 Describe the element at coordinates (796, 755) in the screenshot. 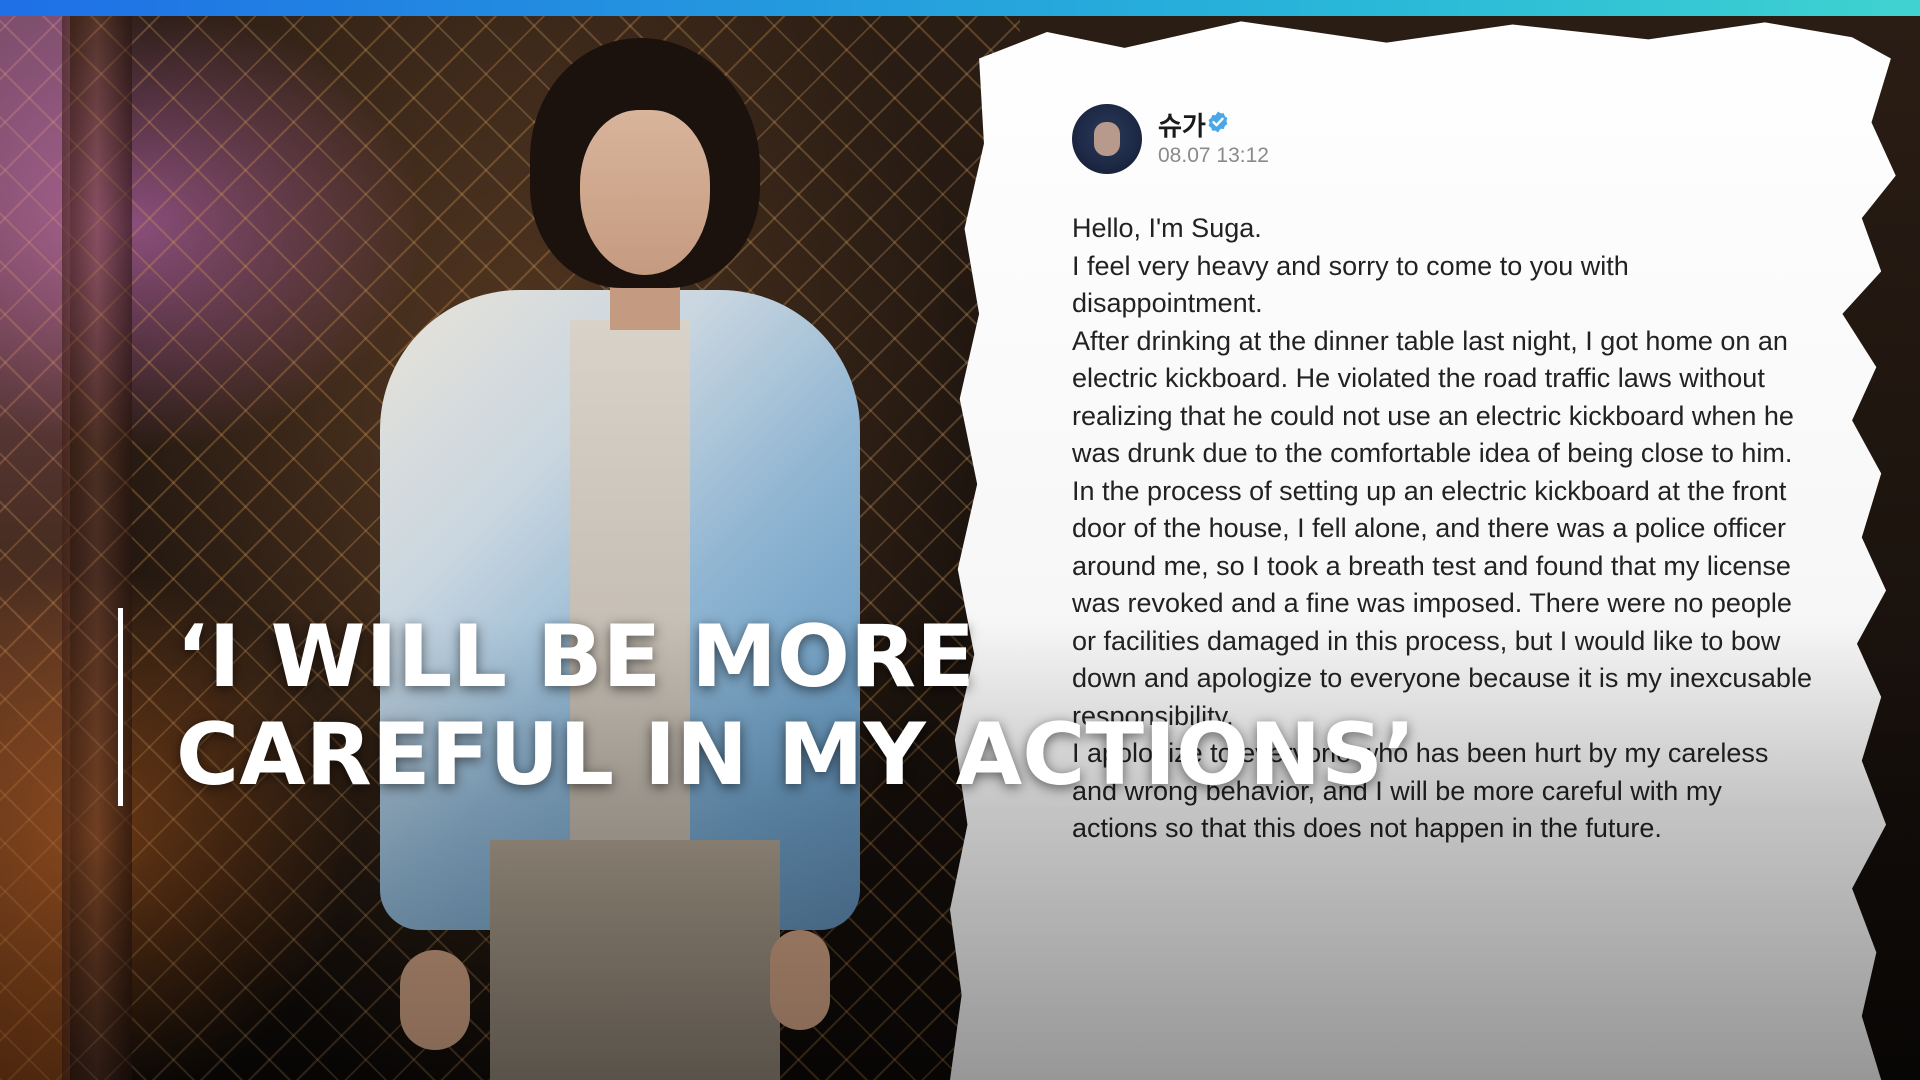

I see `headline-line-2: CAREFUL IN MY ACTIONS’` at that location.